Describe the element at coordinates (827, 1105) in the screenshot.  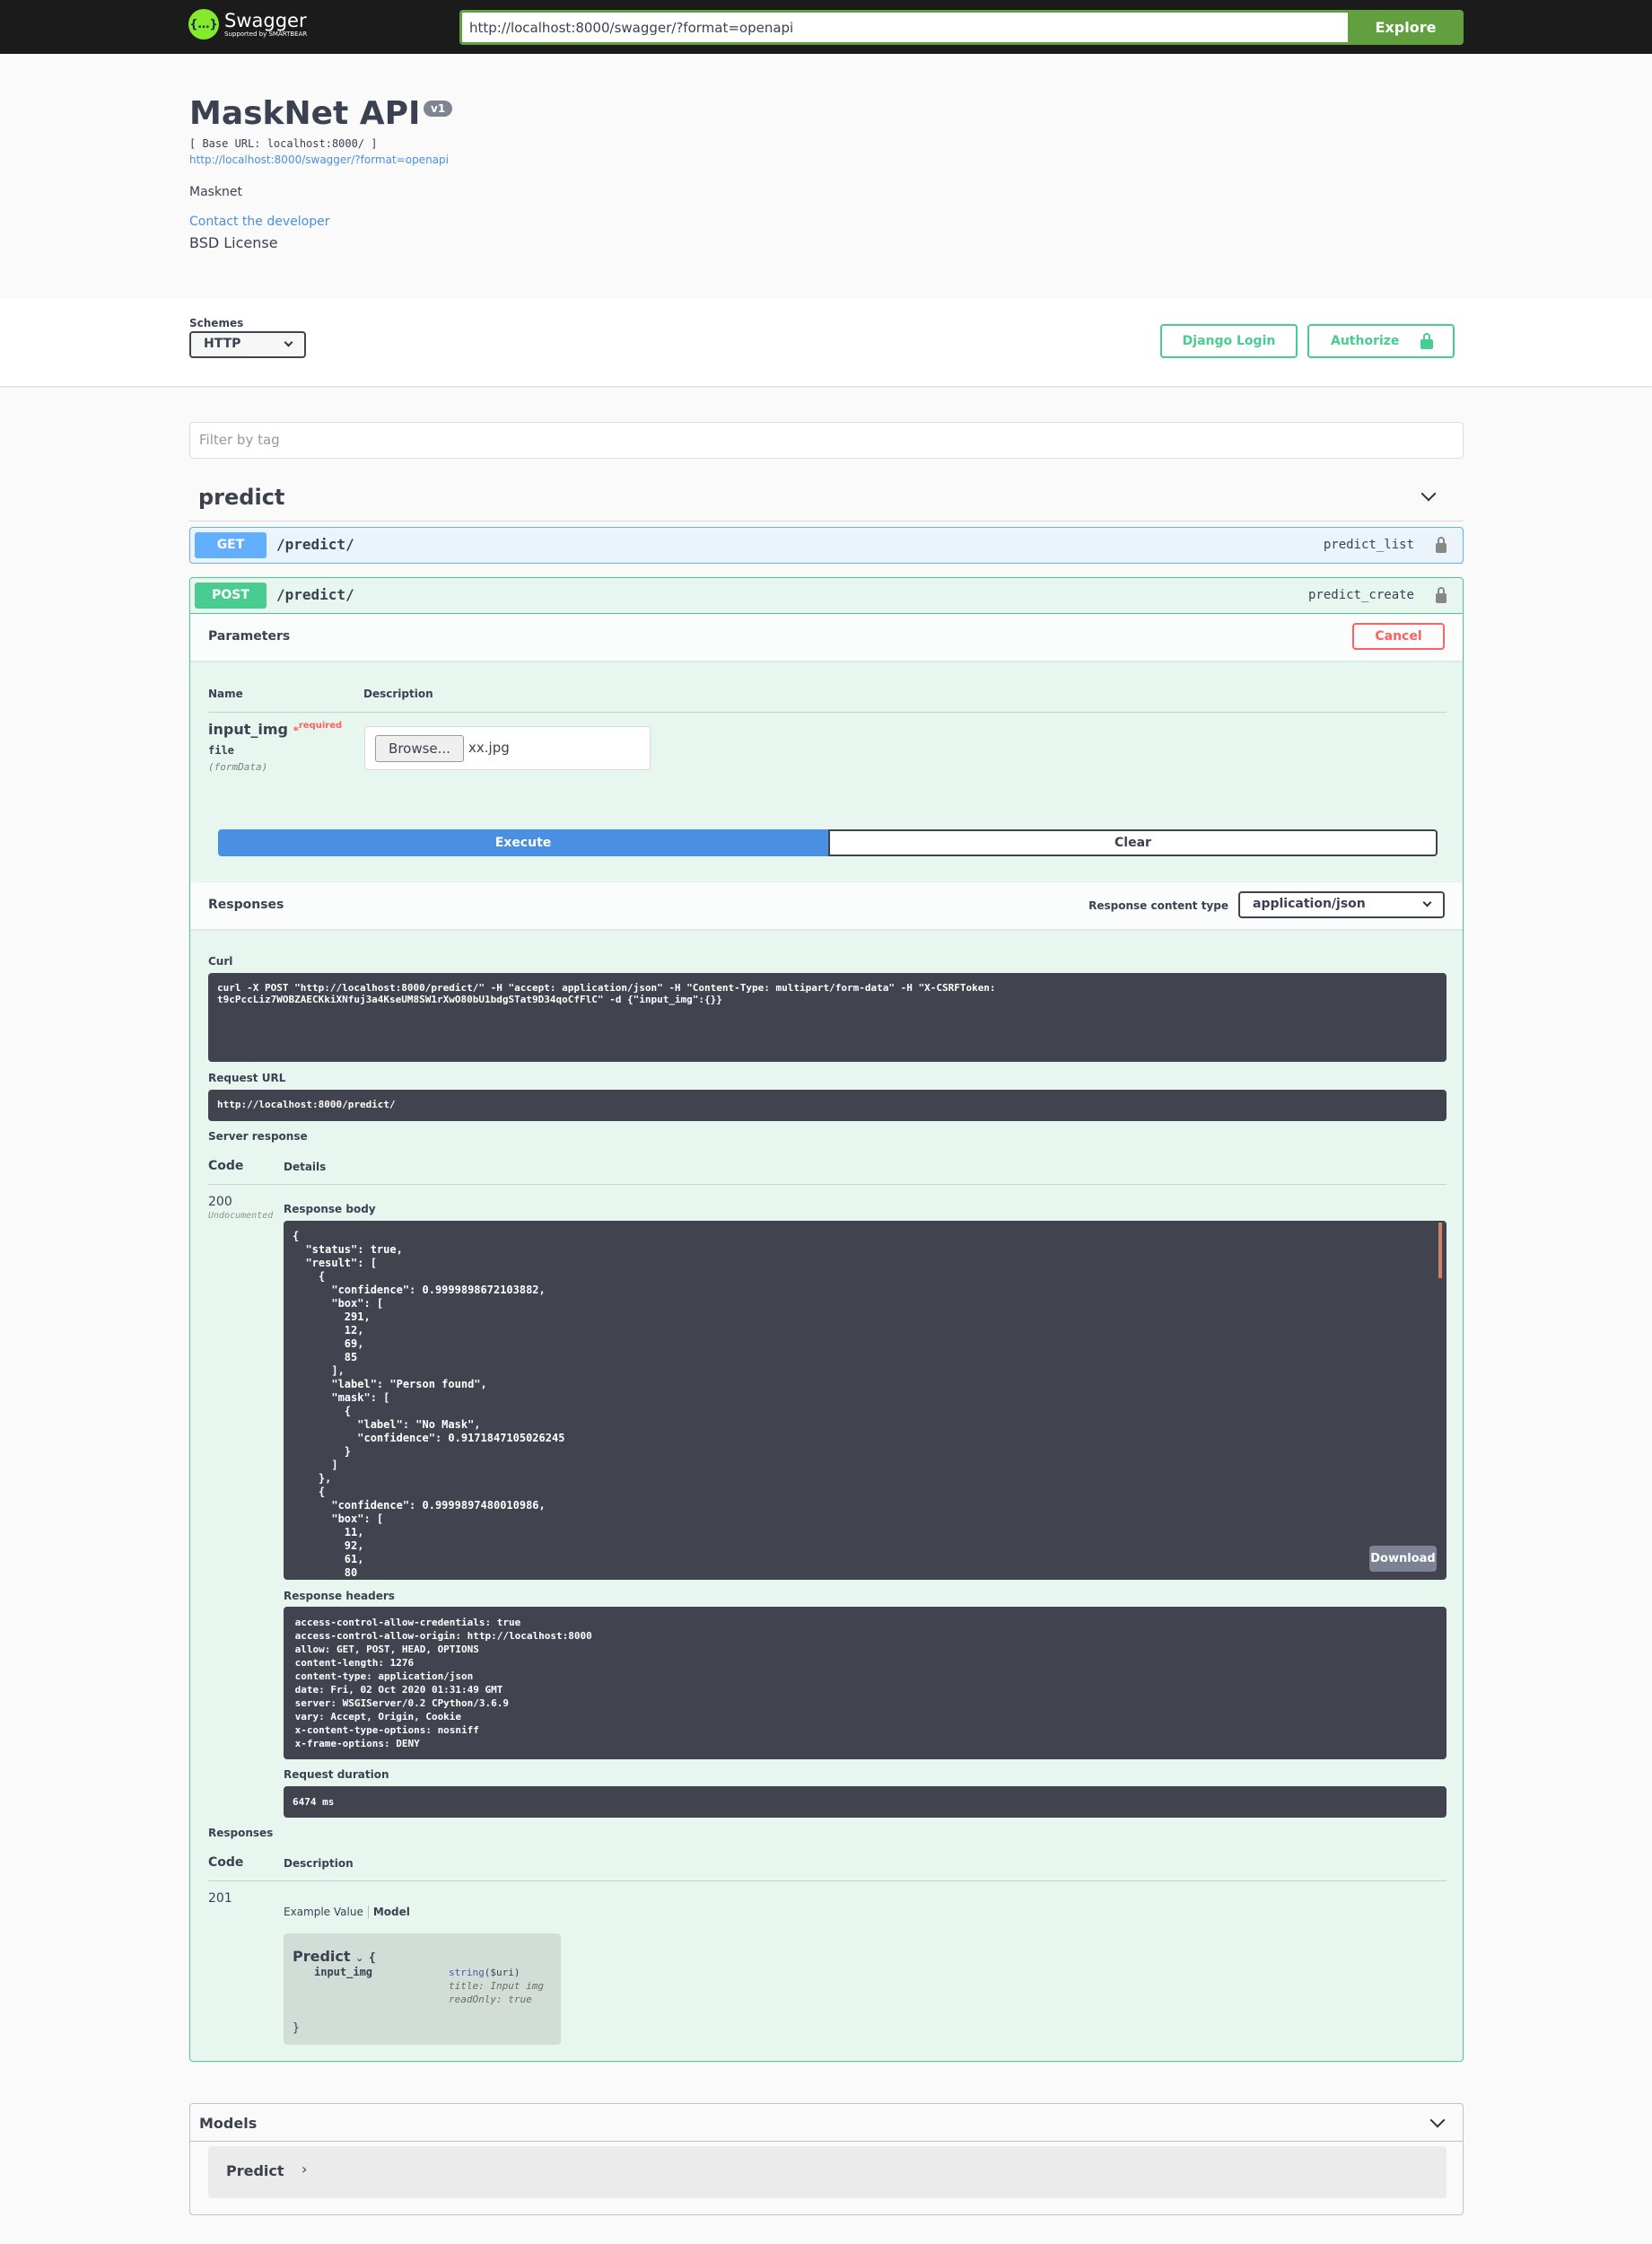
I see `request-url: http://localhost:8000/predict/` at that location.